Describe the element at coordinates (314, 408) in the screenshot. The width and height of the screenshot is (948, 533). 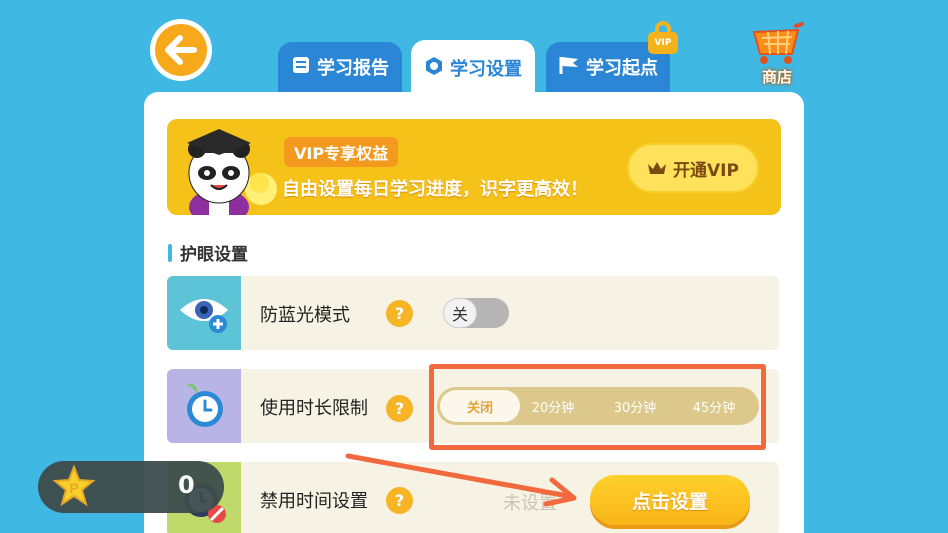
I see `usage-limit-label: 使用时长限制` at that location.